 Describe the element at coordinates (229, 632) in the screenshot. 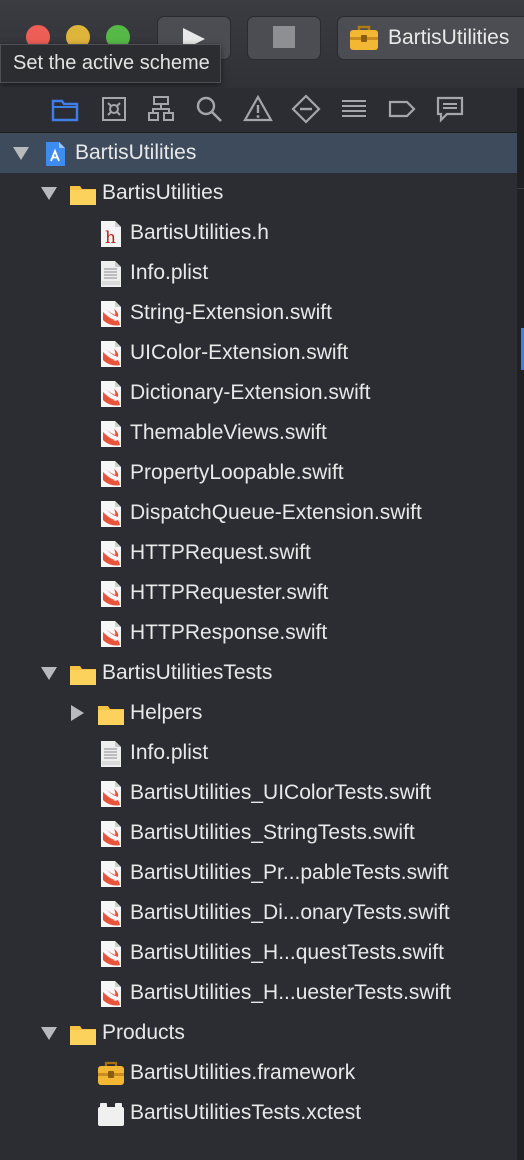

I see `tree-item-label: HTTPResponse.swift` at that location.